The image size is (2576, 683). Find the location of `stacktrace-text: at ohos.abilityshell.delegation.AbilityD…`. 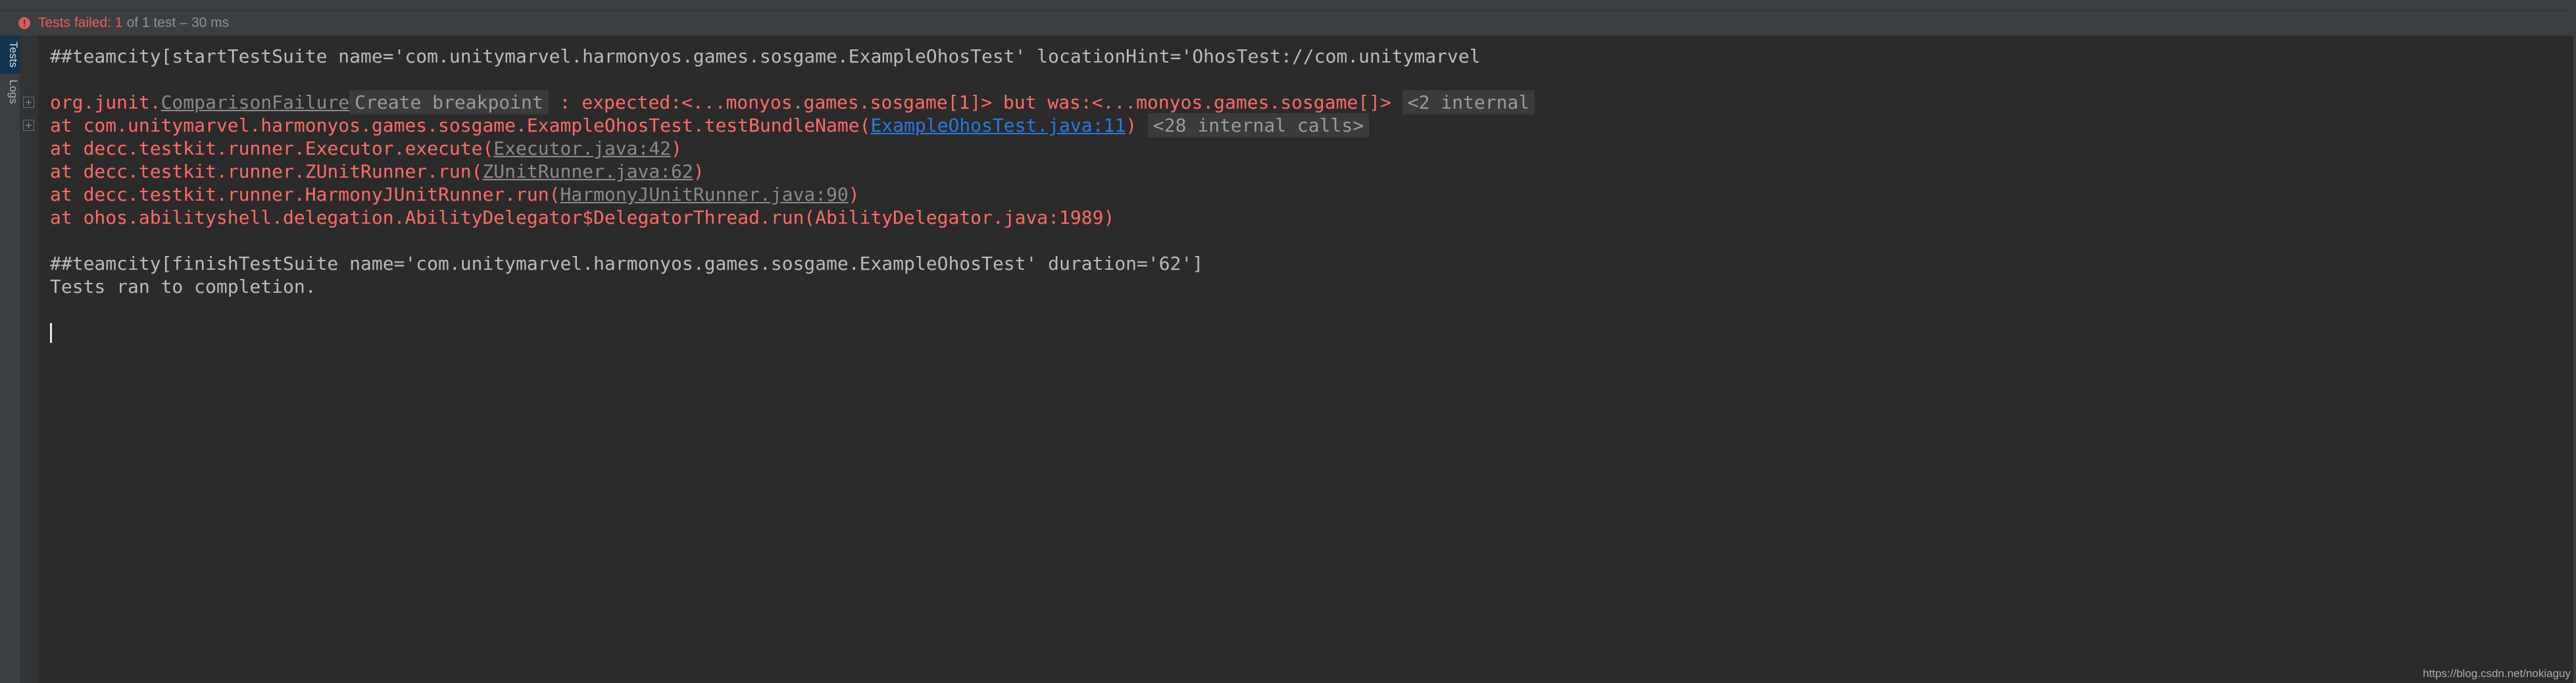

stacktrace-text: at ohos.abilityshell.delegation.AbilityD… is located at coordinates (582, 217).